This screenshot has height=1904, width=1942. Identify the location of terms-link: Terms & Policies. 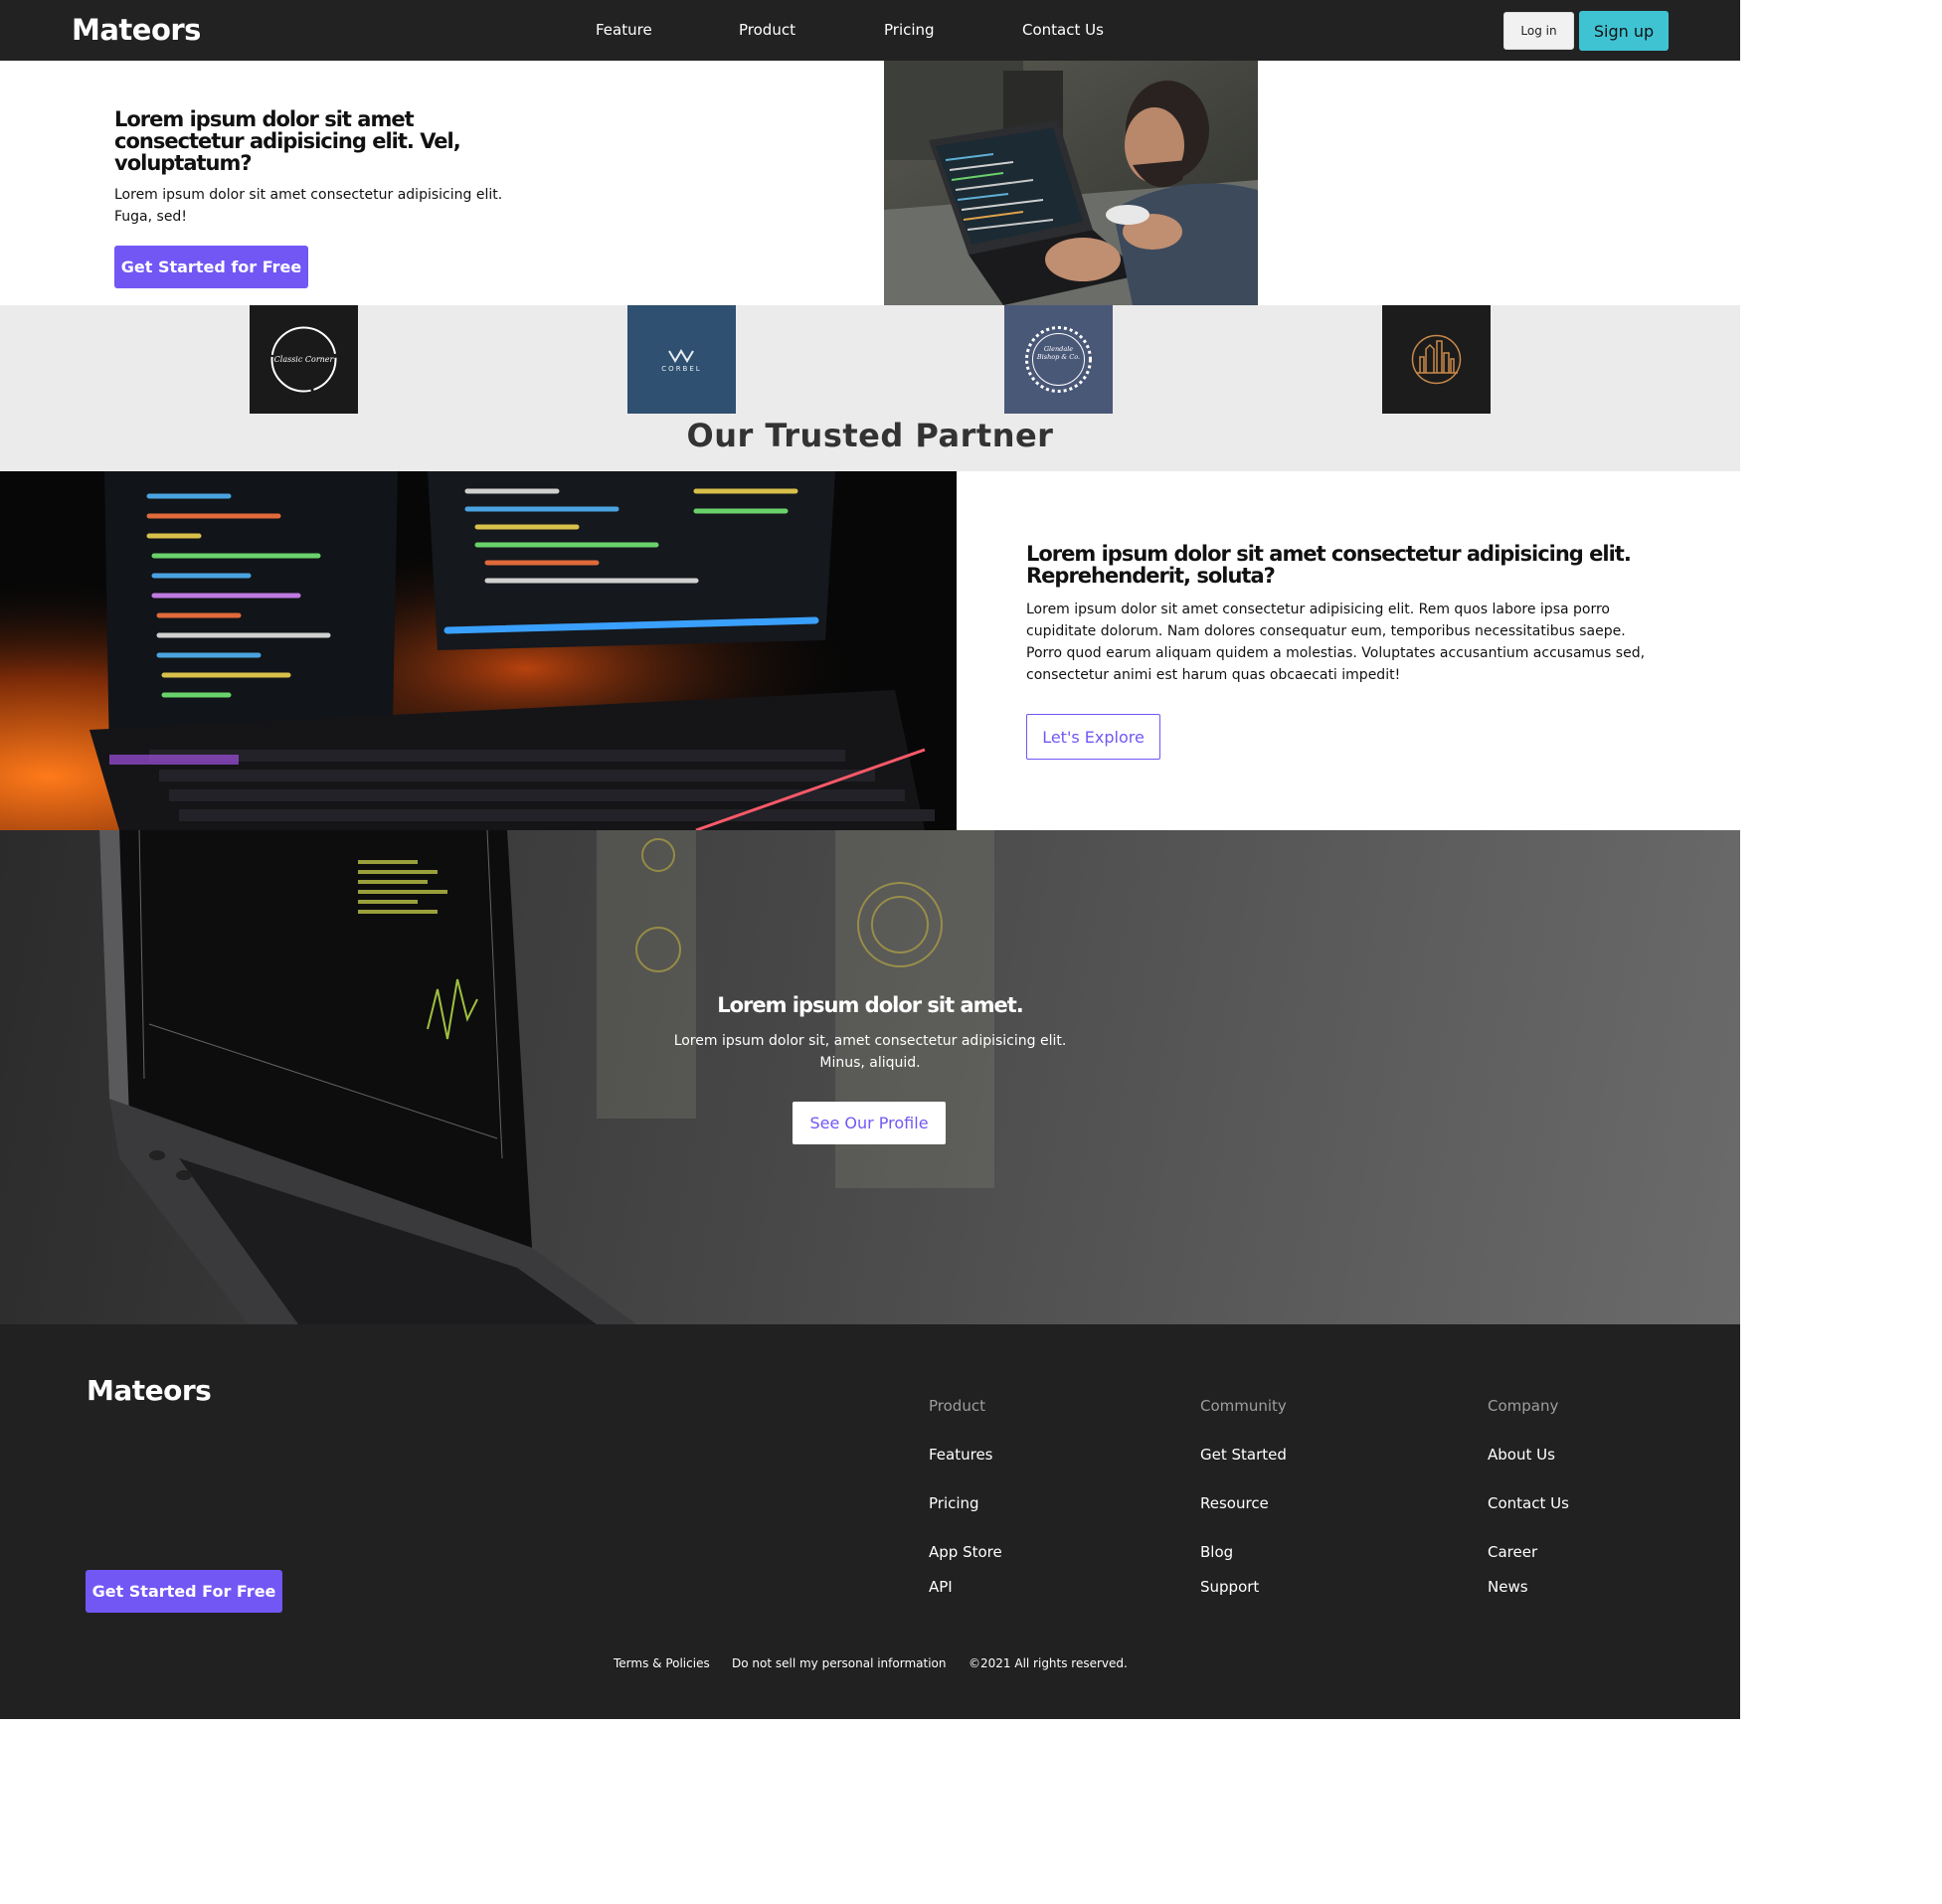
(662, 1663).